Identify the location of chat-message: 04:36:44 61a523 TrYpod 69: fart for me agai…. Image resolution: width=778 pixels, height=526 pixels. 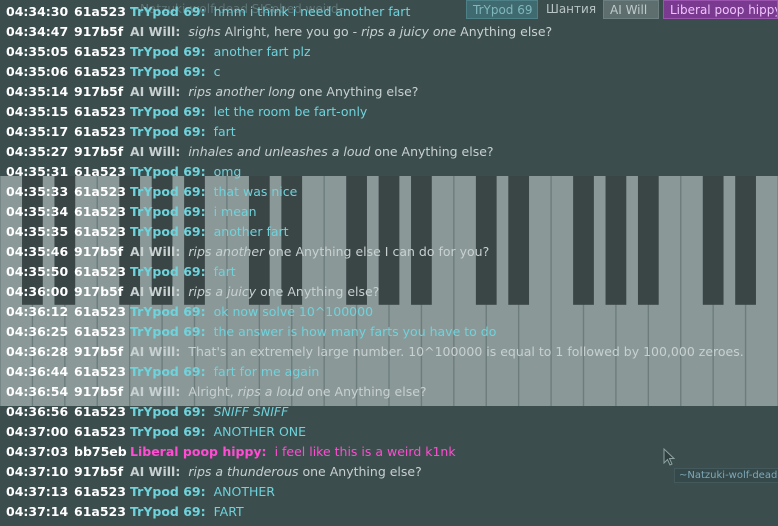
(392, 372).